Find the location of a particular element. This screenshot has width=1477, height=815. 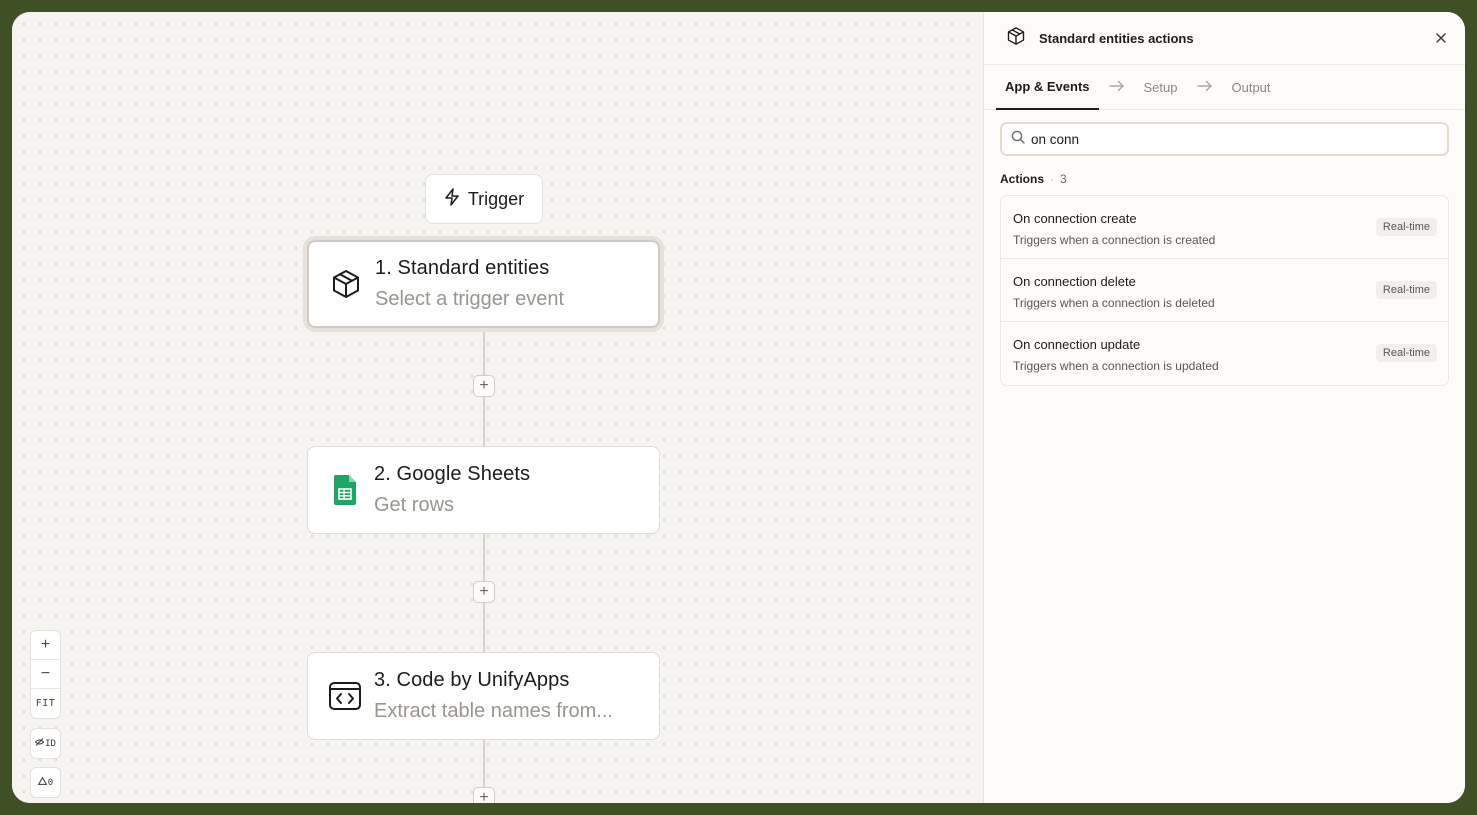

fit-view-button: FIT is located at coordinates (45, 703).